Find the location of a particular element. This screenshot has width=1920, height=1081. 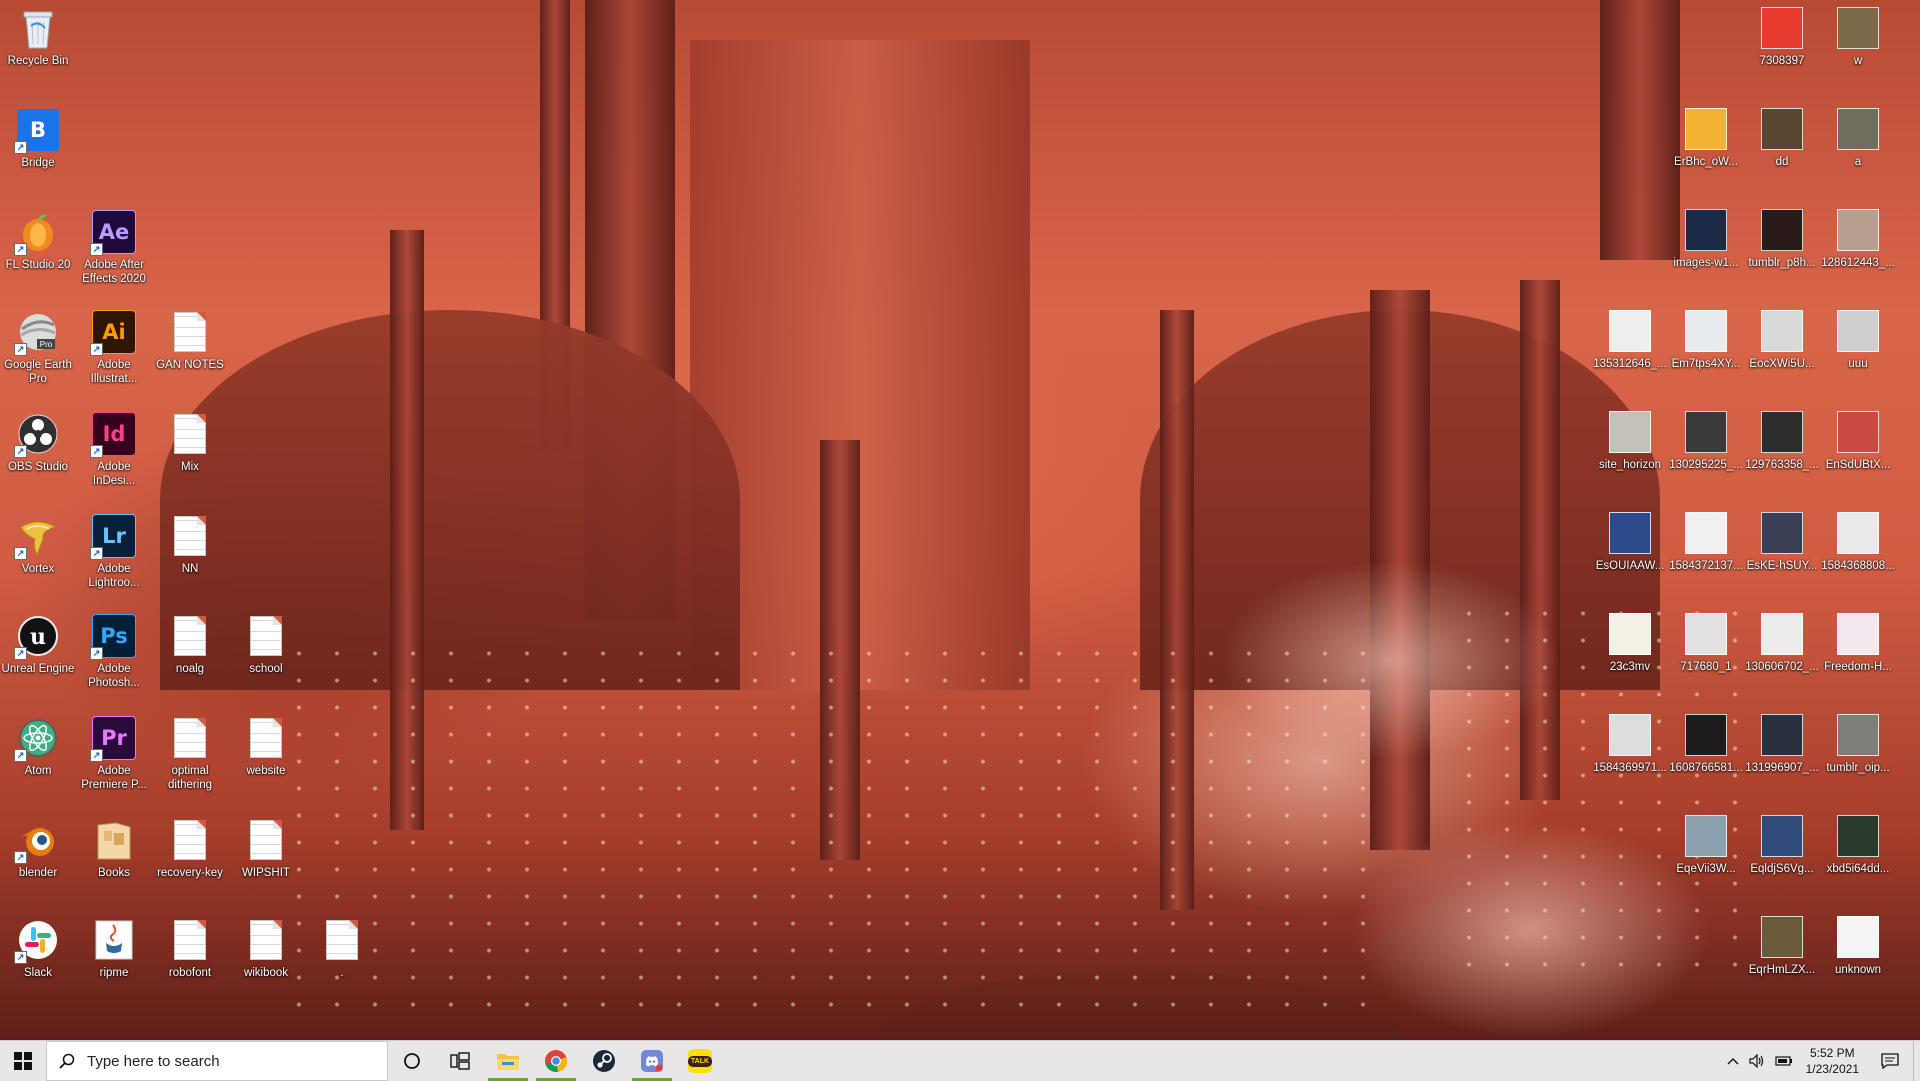

desktop-icon-slack: ↗ Slack is located at coordinates (38, 949).